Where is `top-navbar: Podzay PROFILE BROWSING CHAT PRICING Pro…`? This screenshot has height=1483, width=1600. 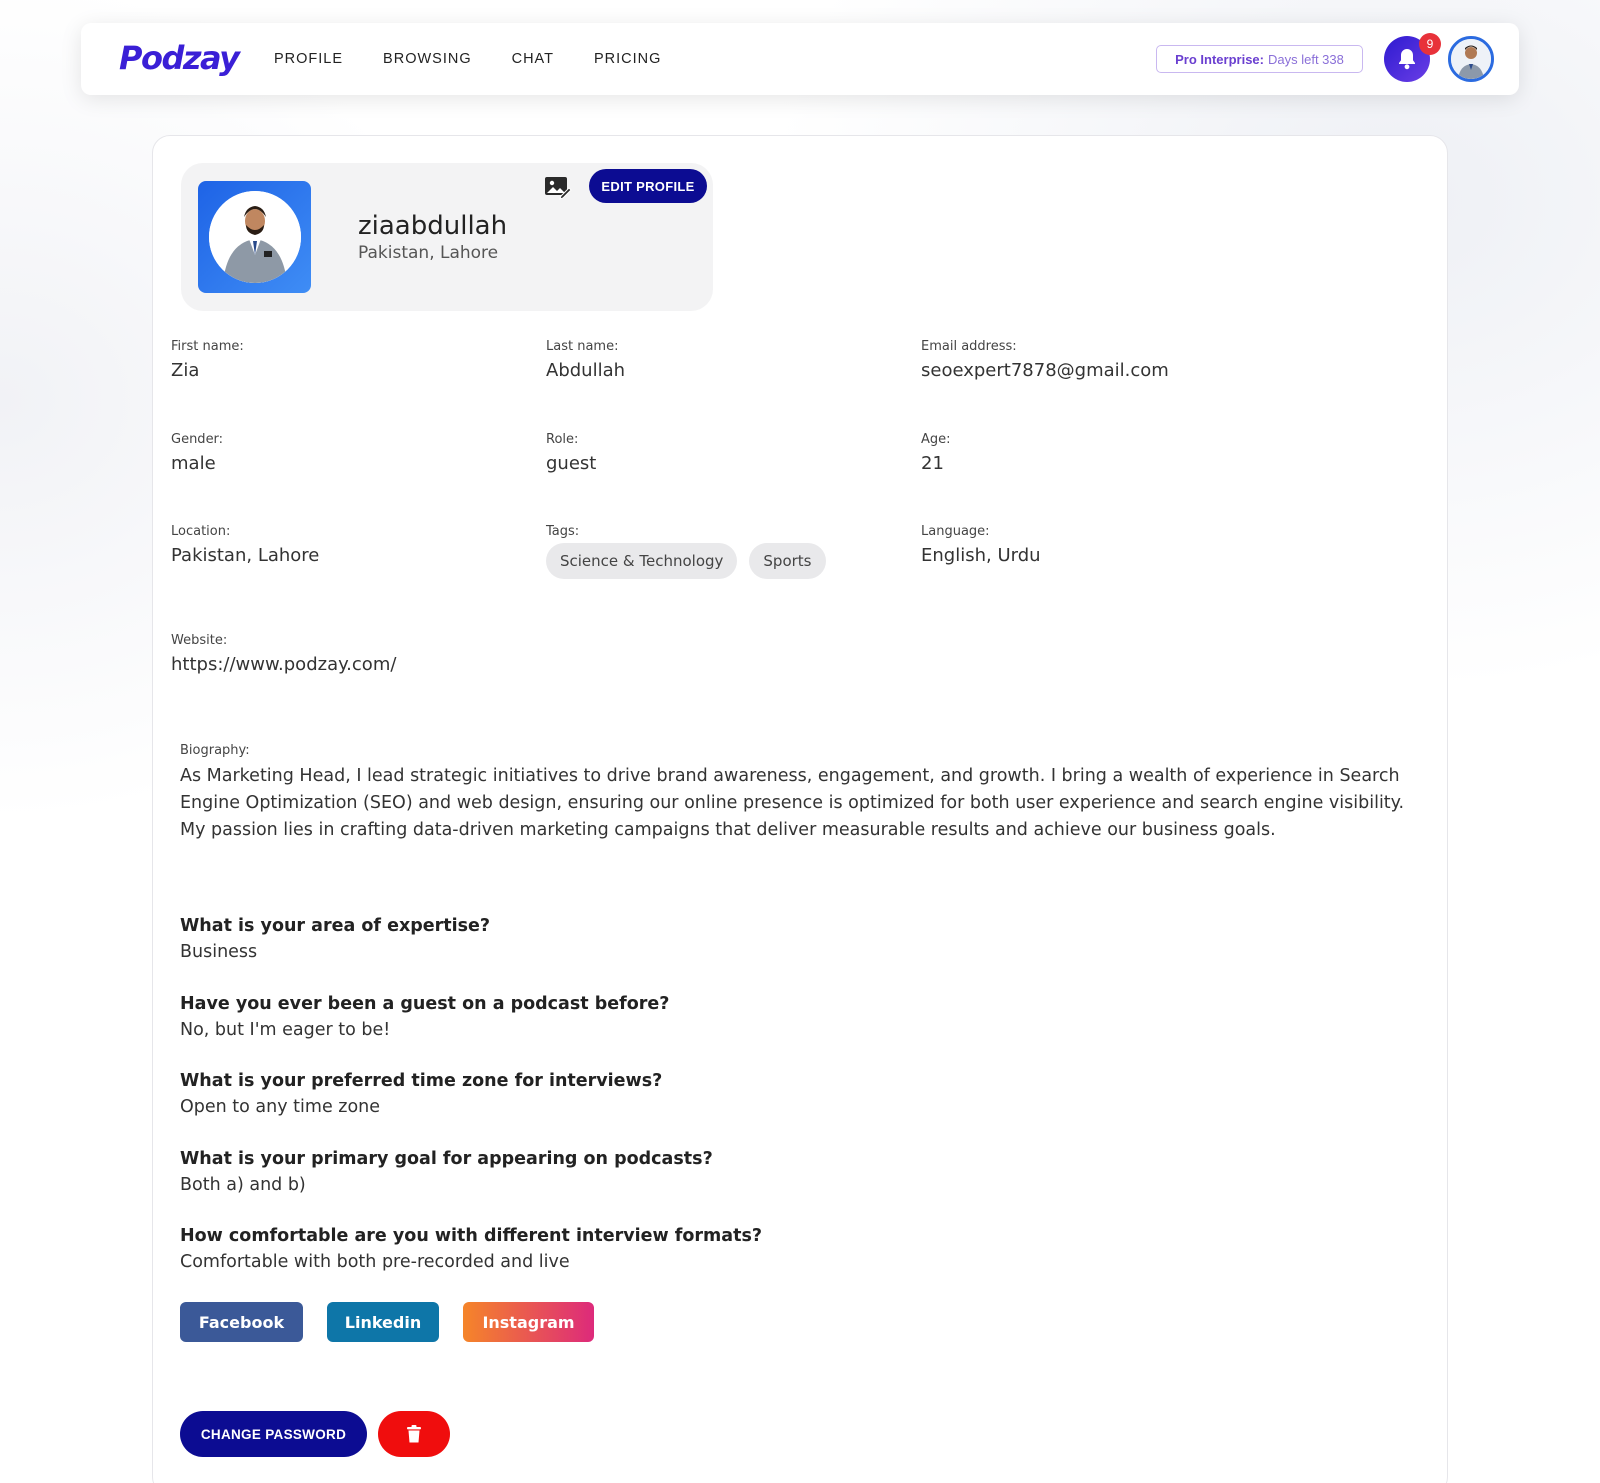
top-navbar: Podzay PROFILE BROWSING CHAT PRICING Pro… is located at coordinates (800, 59).